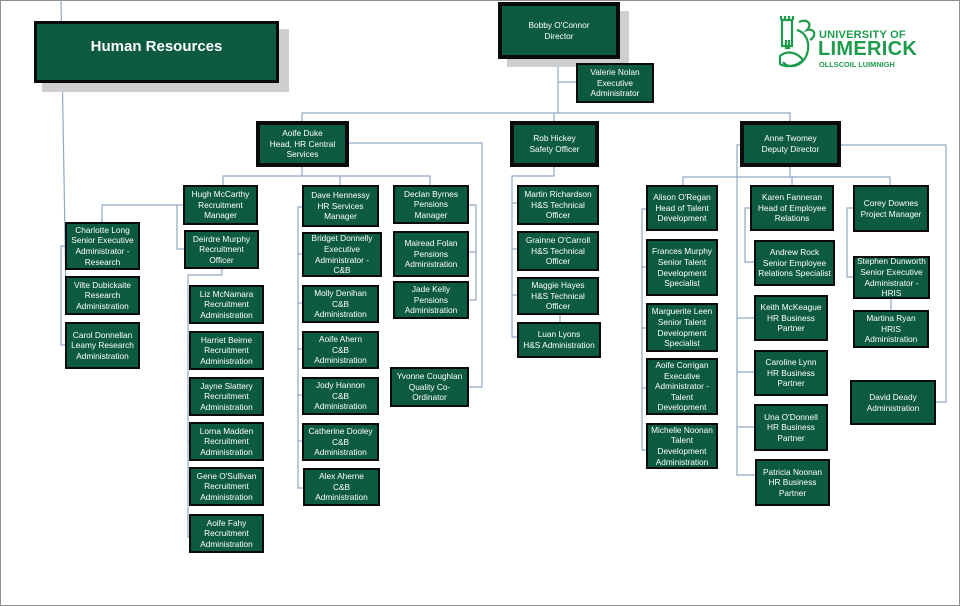 Image resolution: width=960 pixels, height=606 pixels. What do you see at coordinates (221, 238) in the screenshot?
I see `person-name: Deirdre Murphy` at bounding box center [221, 238].